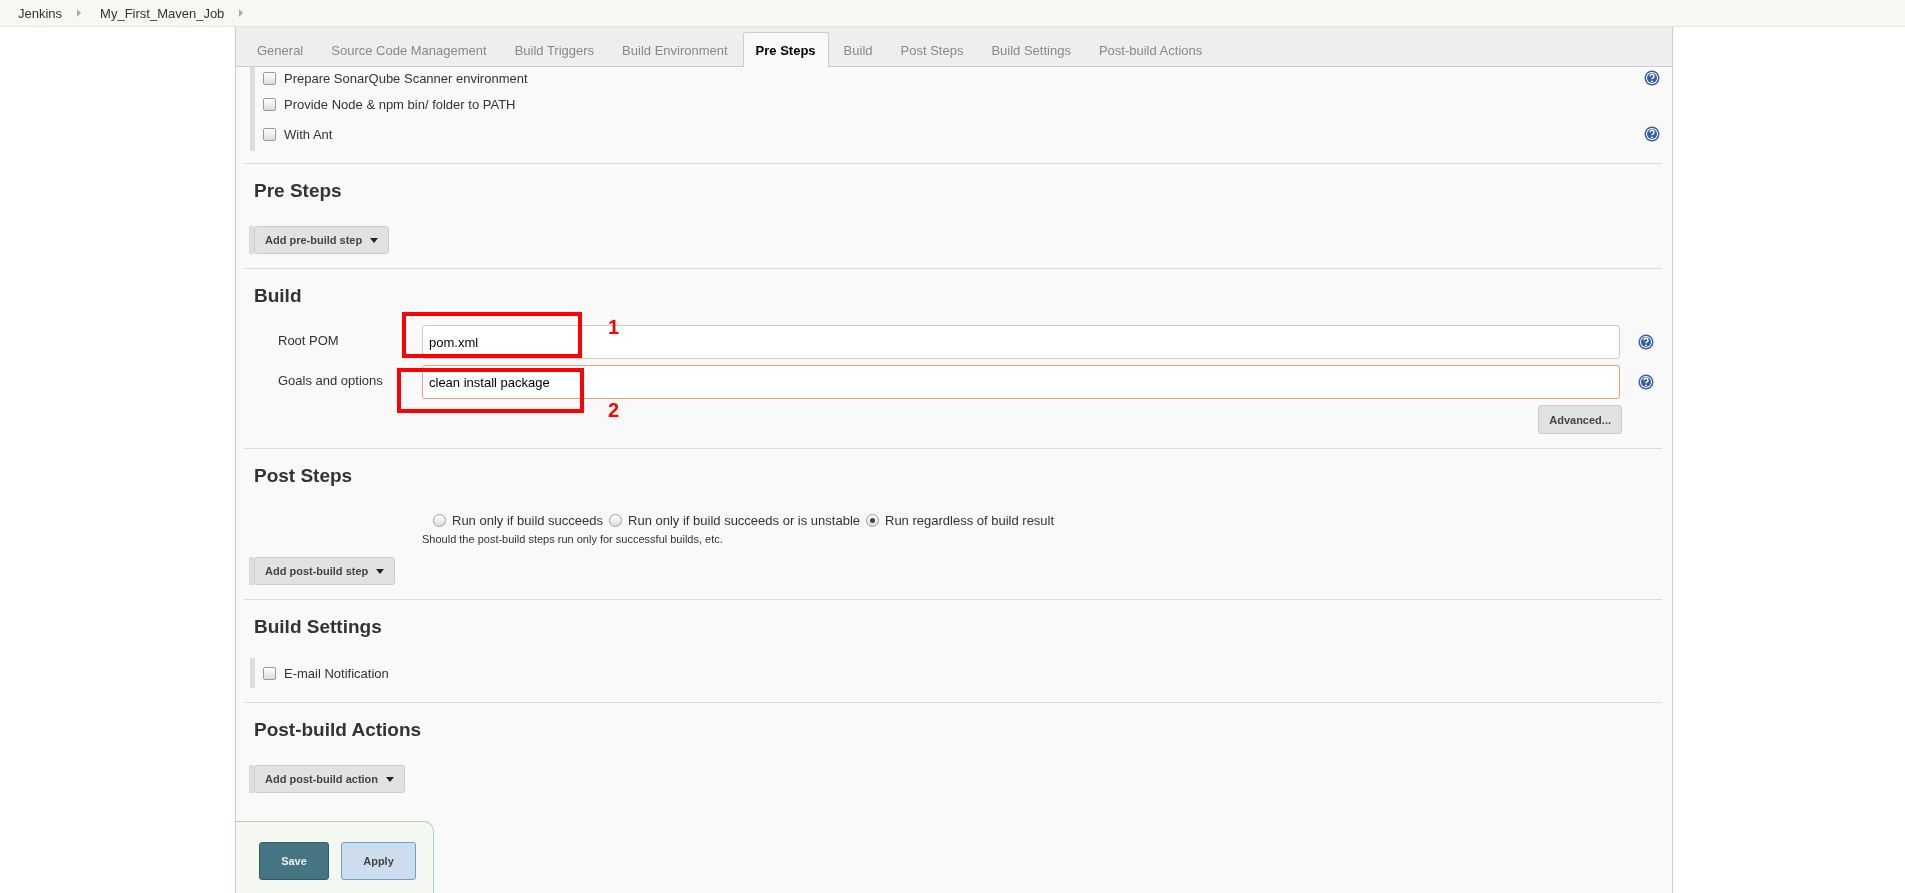 This screenshot has width=1905, height=893. What do you see at coordinates (785, 49) in the screenshot?
I see `tab: Pre Steps` at bounding box center [785, 49].